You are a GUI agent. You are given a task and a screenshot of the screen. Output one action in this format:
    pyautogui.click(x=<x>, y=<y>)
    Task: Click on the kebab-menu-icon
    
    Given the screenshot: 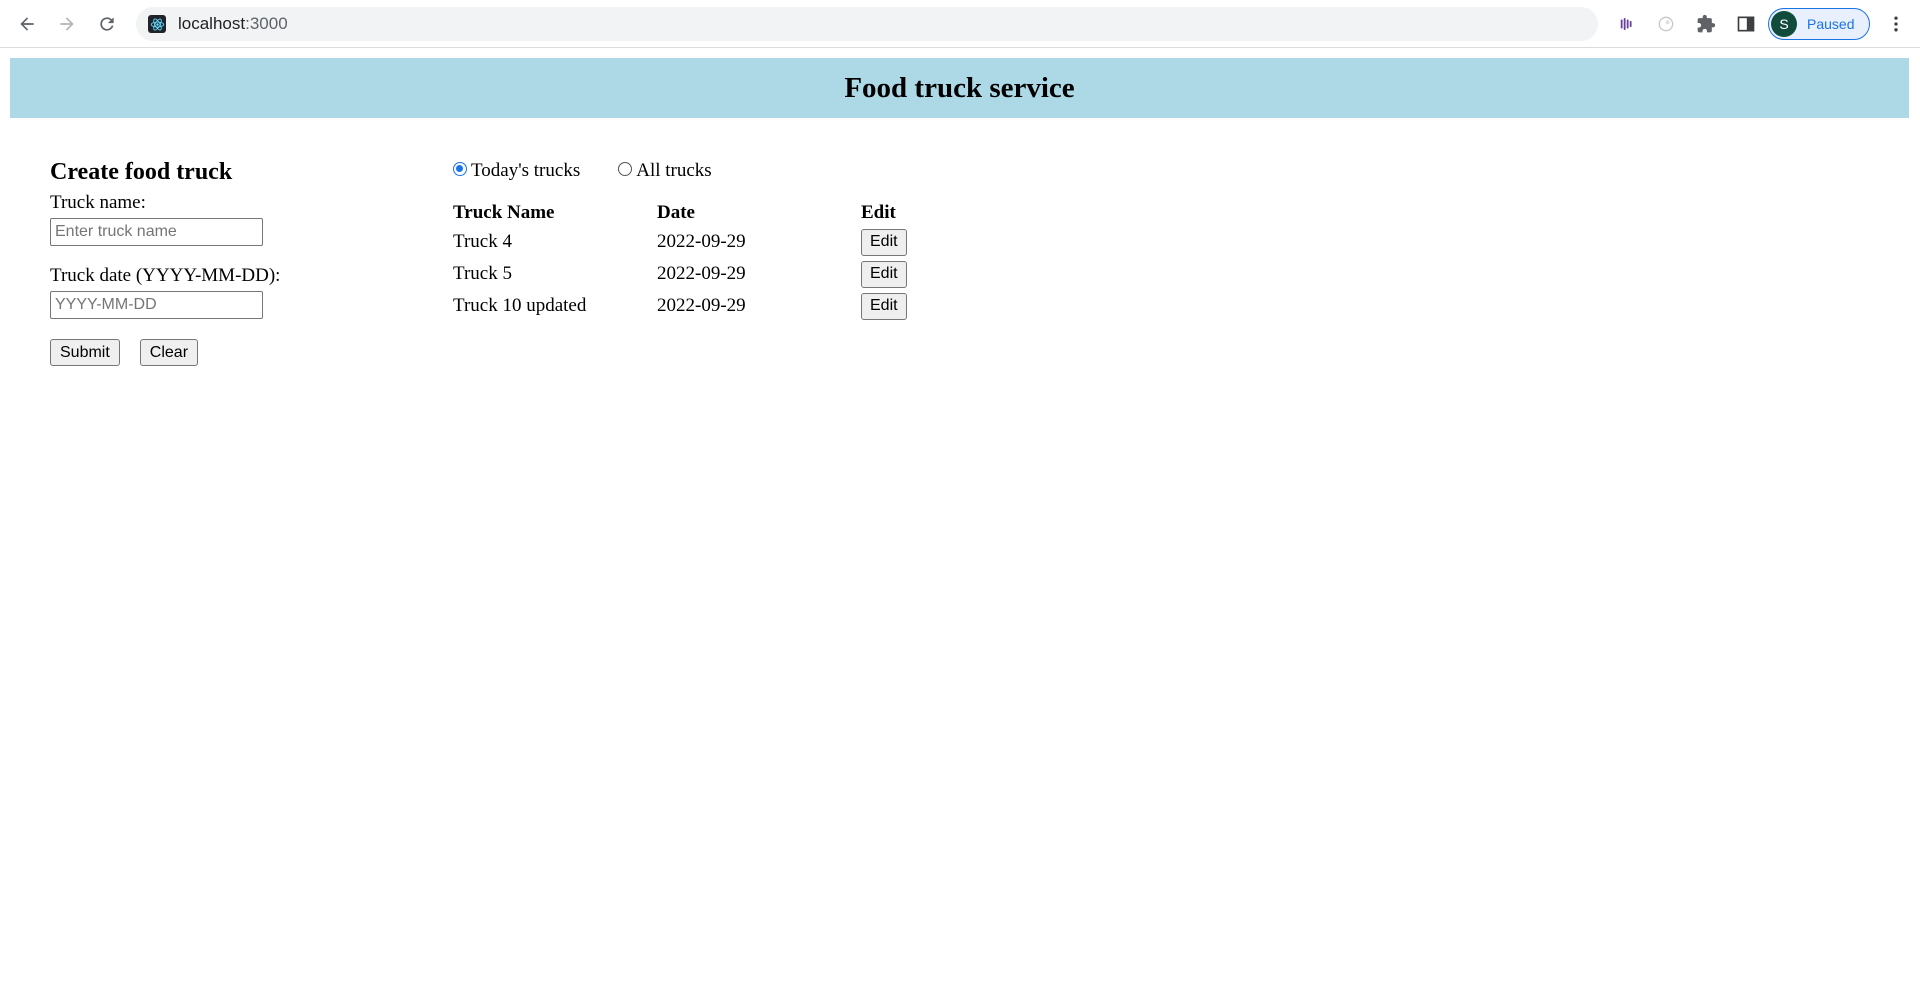 What is the action you would take?
    pyautogui.click(x=1896, y=24)
    